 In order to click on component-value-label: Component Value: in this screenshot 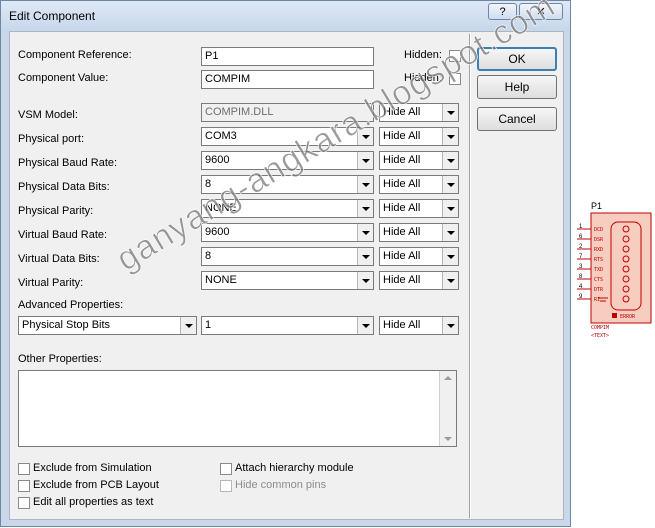, I will do `click(63, 78)`.